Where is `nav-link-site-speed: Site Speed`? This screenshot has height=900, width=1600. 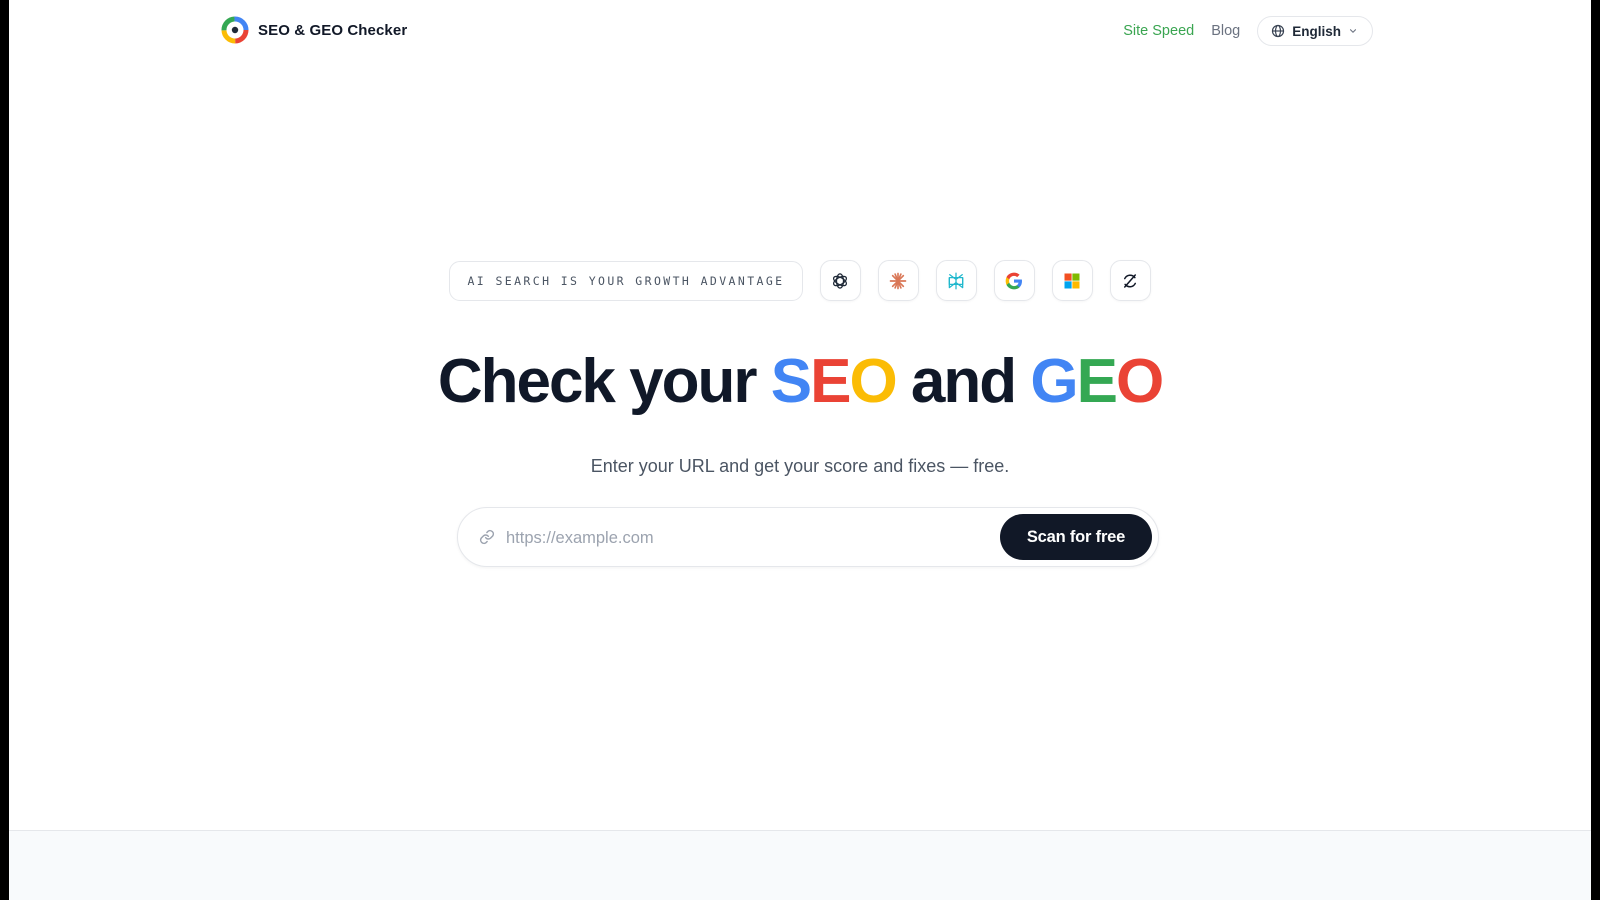 nav-link-site-speed: Site Speed is located at coordinates (1158, 31).